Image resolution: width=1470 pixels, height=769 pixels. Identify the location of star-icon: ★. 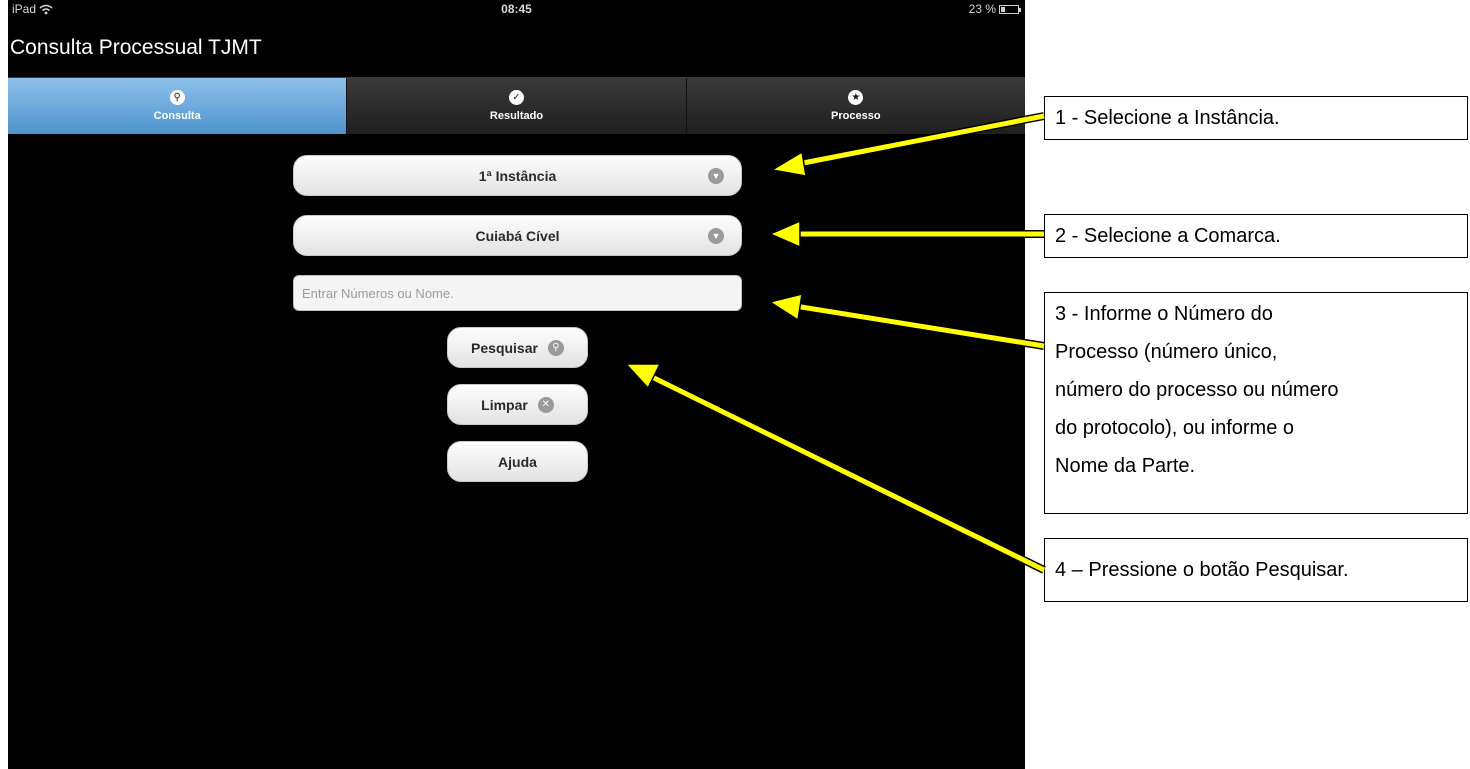
(856, 97).